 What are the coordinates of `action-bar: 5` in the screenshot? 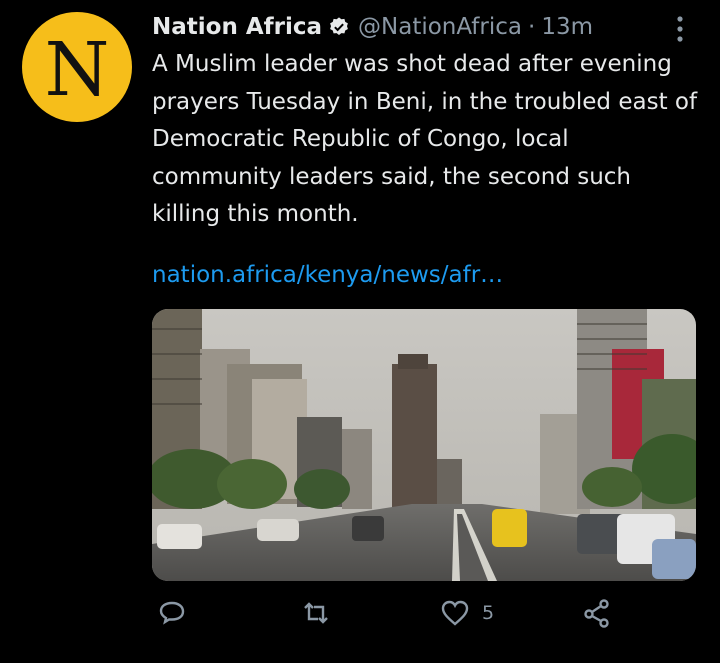 It's located at (360, 620).